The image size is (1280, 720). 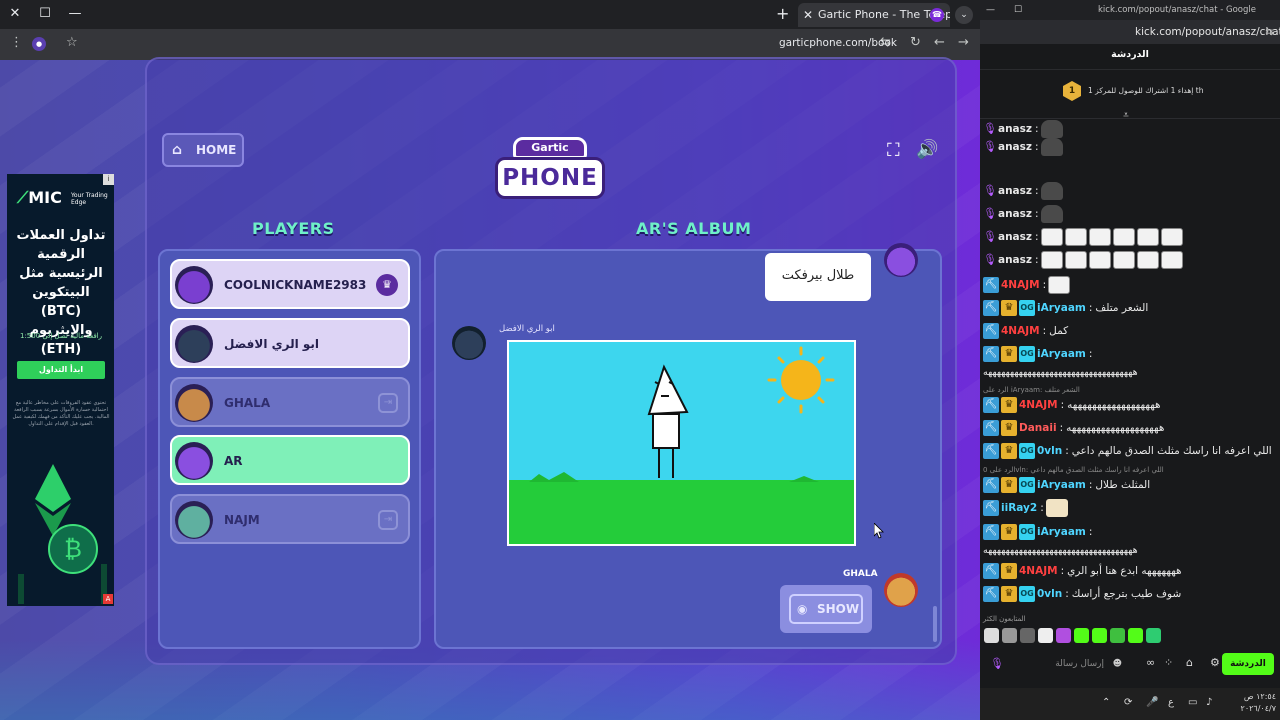 What do you see at coordinates (1209, 702) in the screenshot?
I see `speaker-icon: ♪` at bounding box center [1209, 702].